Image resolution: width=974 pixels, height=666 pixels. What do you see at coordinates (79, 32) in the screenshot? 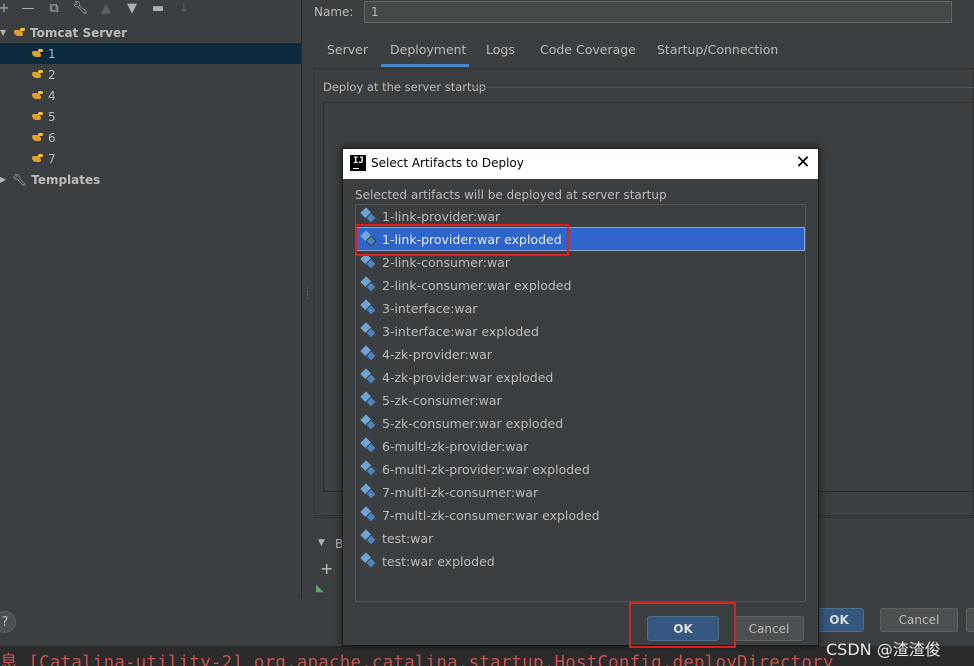
I see `tree-item-label: Tomcat Server` at bounding box center [79, 32].